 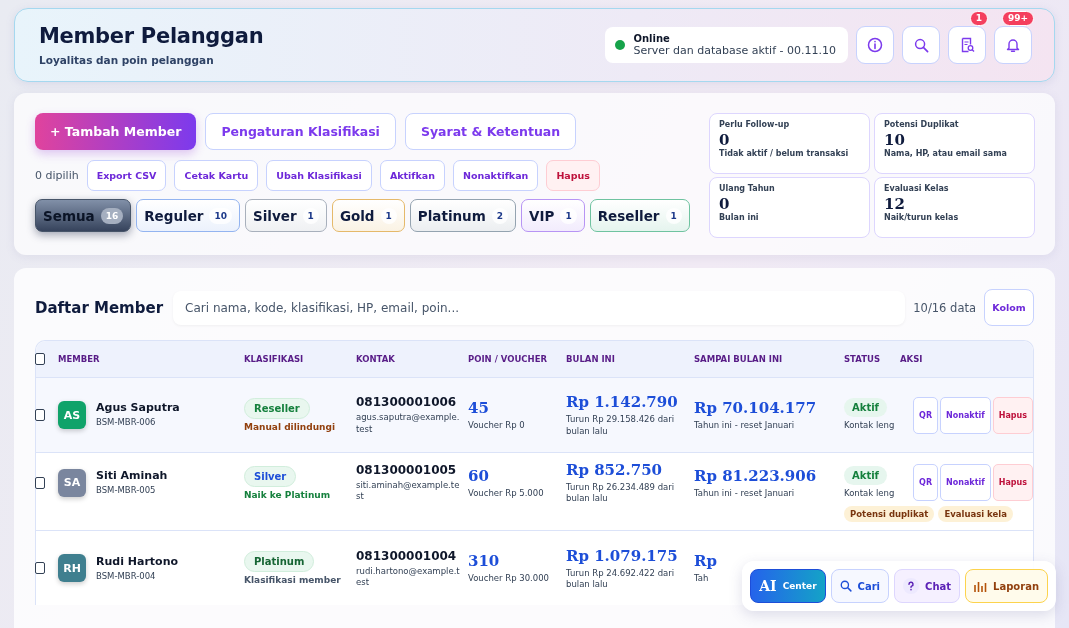 What do you see at coordinates (591, 359) in the screenshot?
I see `column-header: BULAN INI` at bounding box center [591, 359].